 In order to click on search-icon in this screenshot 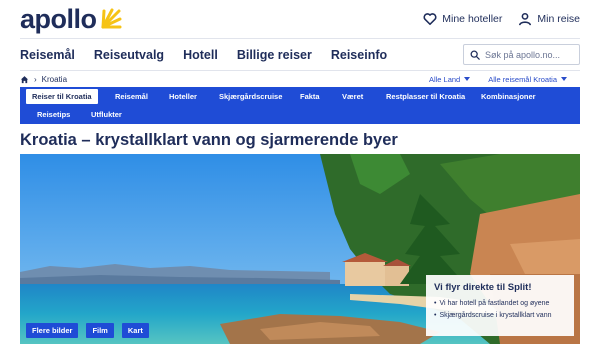, I will do `click(475, 55)`.